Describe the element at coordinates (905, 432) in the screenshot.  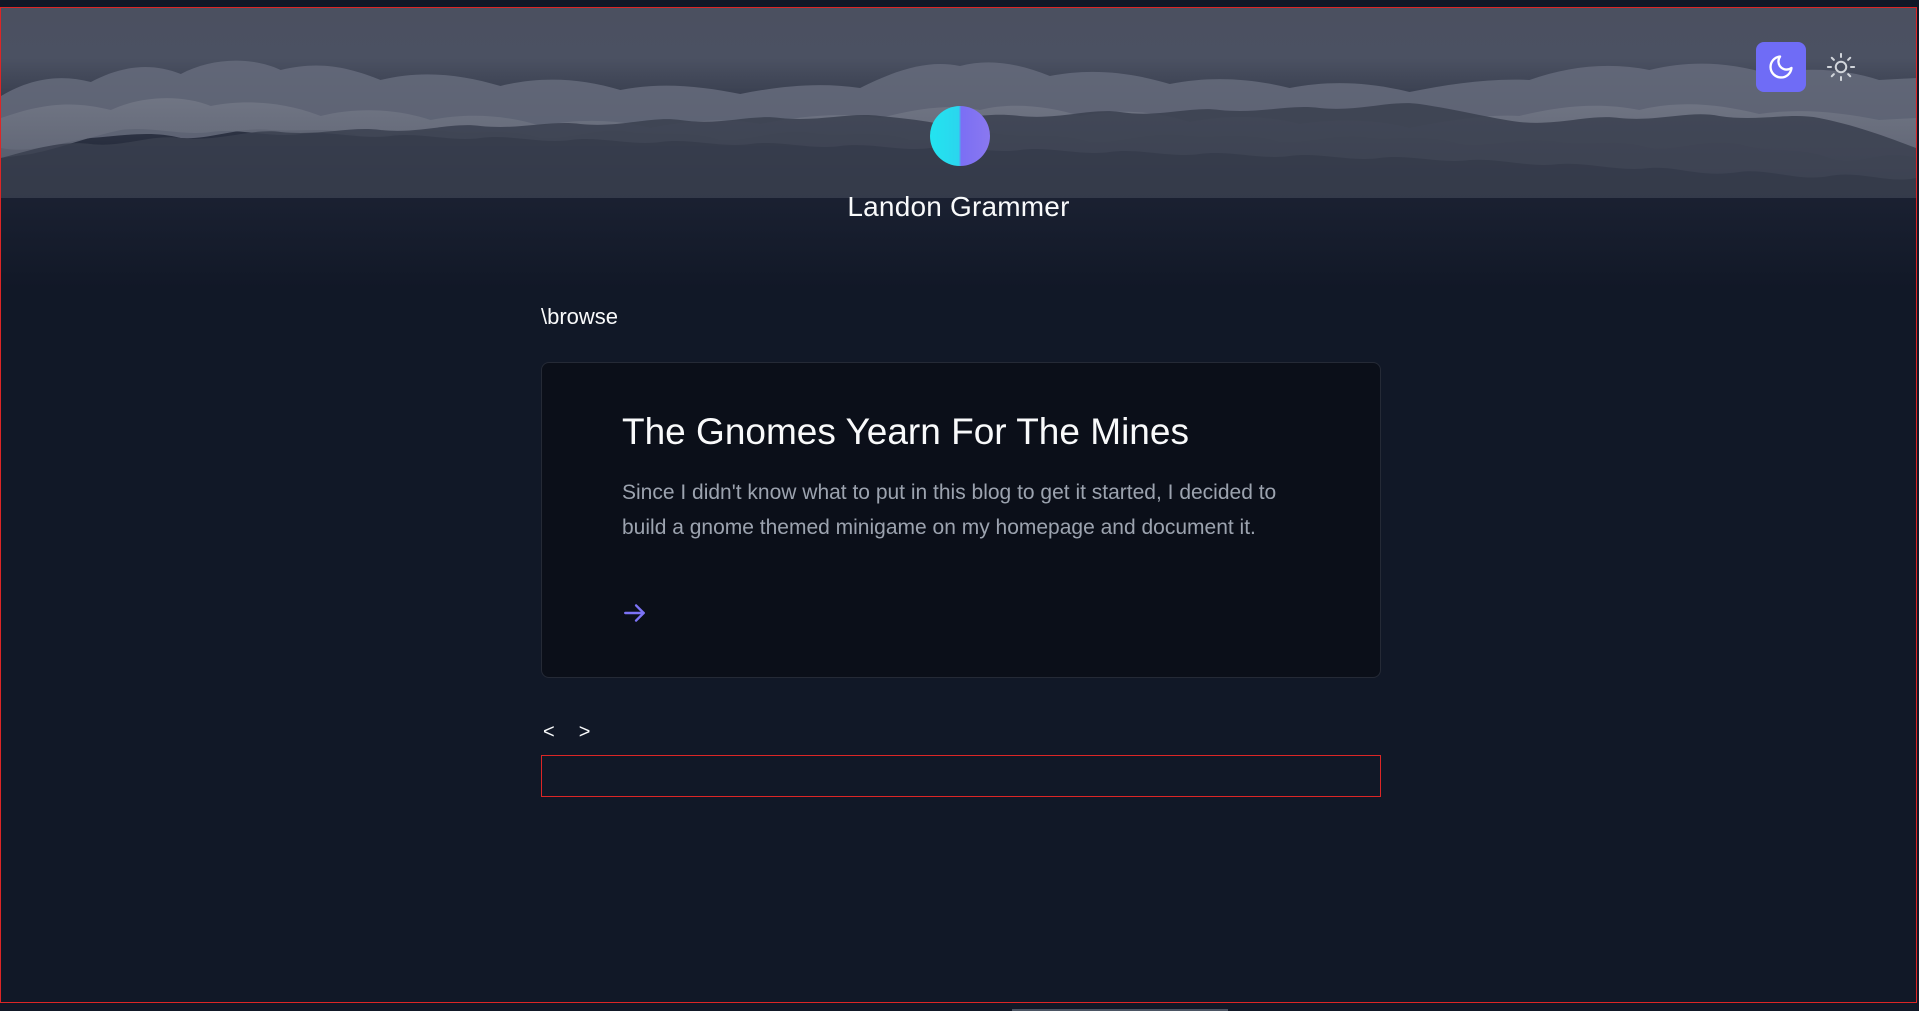
I see `post-title: The Gnomes Yearn For The Mines` at that location.